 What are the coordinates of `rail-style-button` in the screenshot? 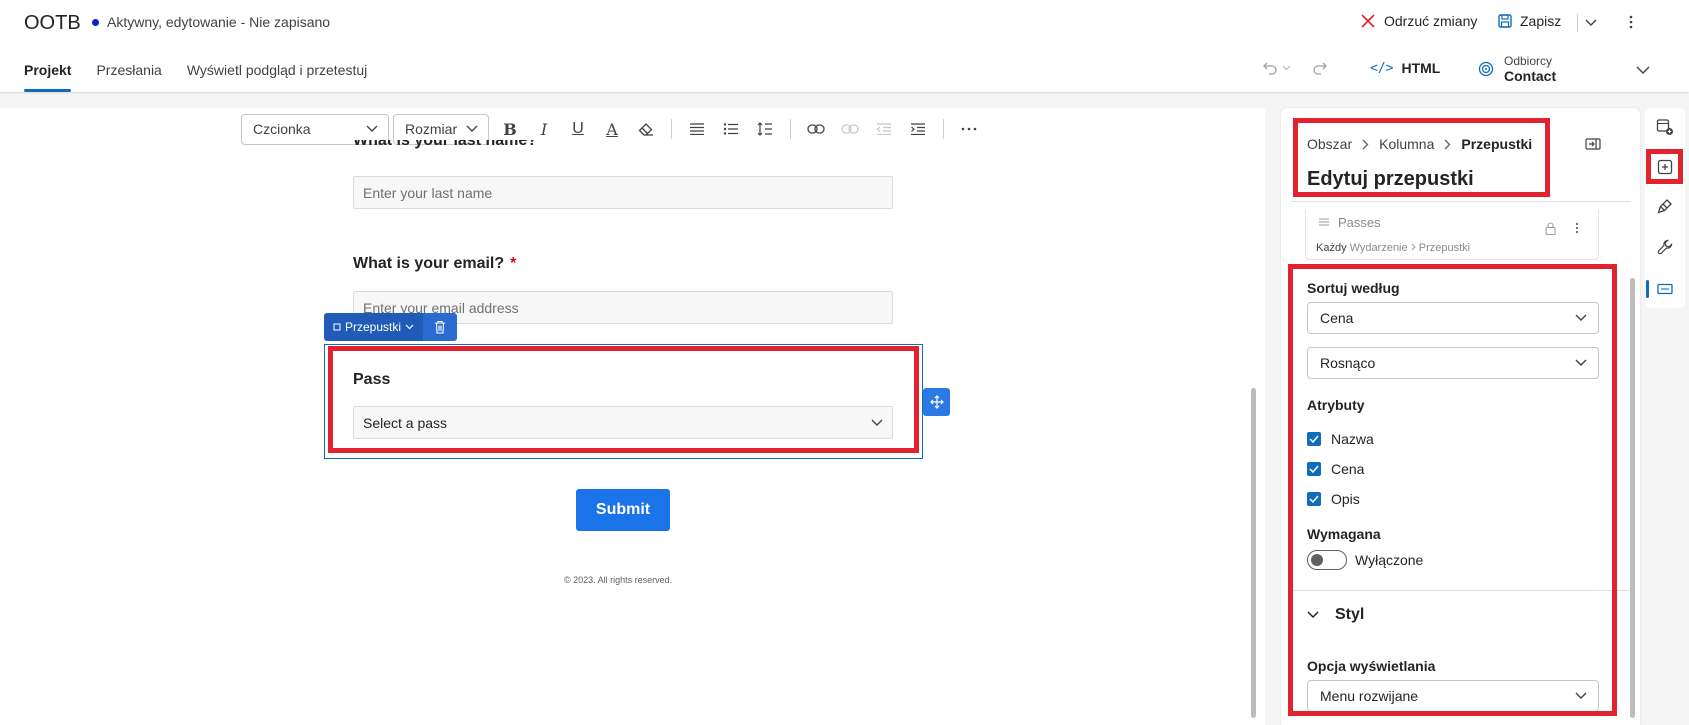 It's located at (1665, 206).